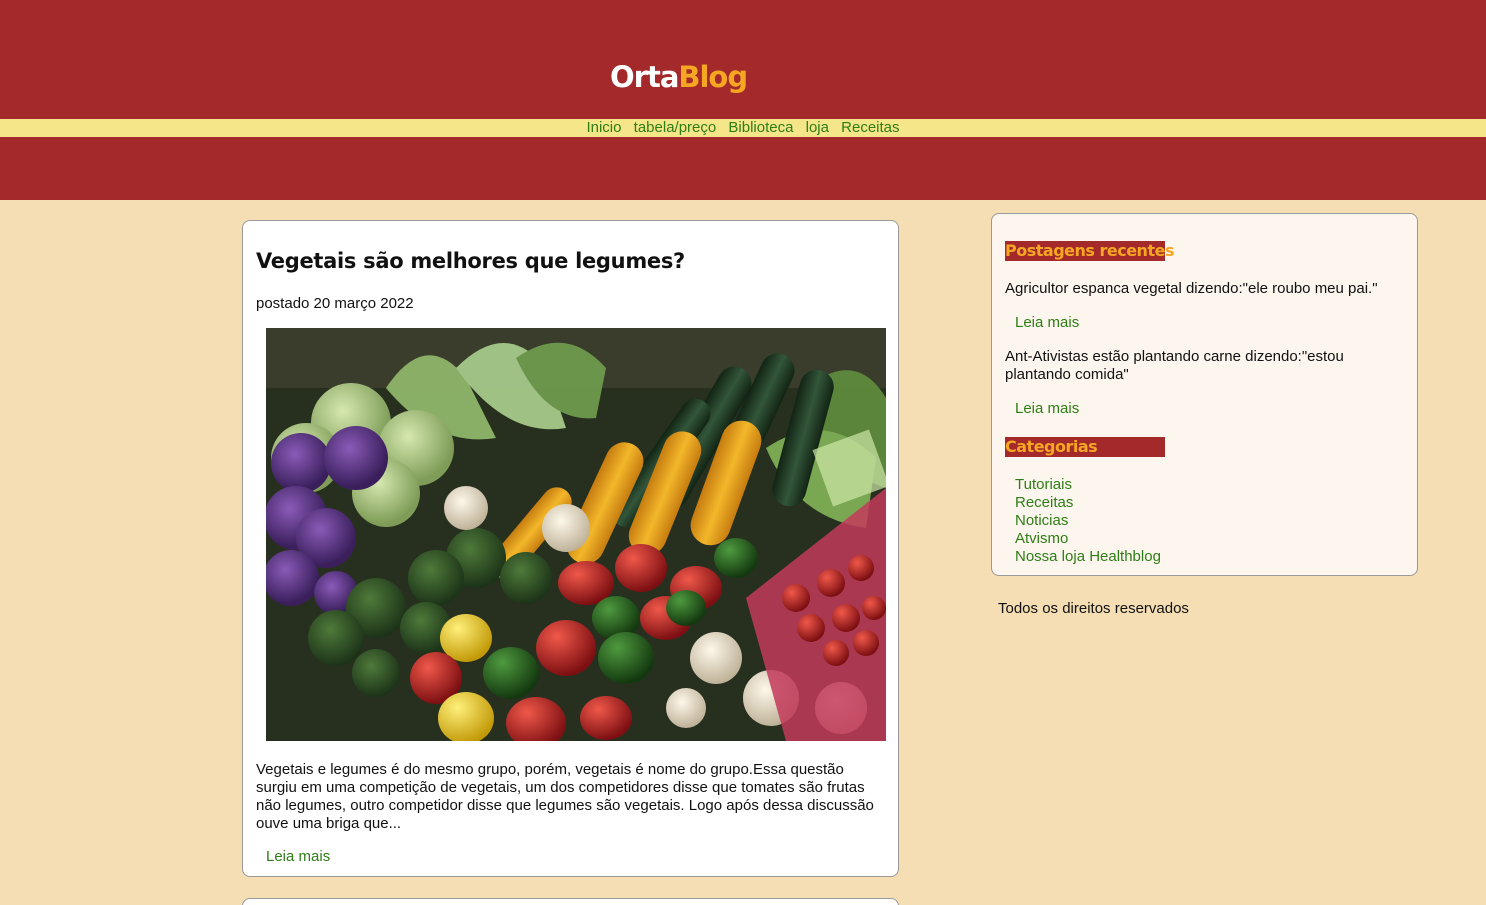 This screenshot has width=1486, height=905. Describe the element at coordinates (1093, 608) in the screenshot. I see `copyright-text: Todos os direitos reservados` at that location.